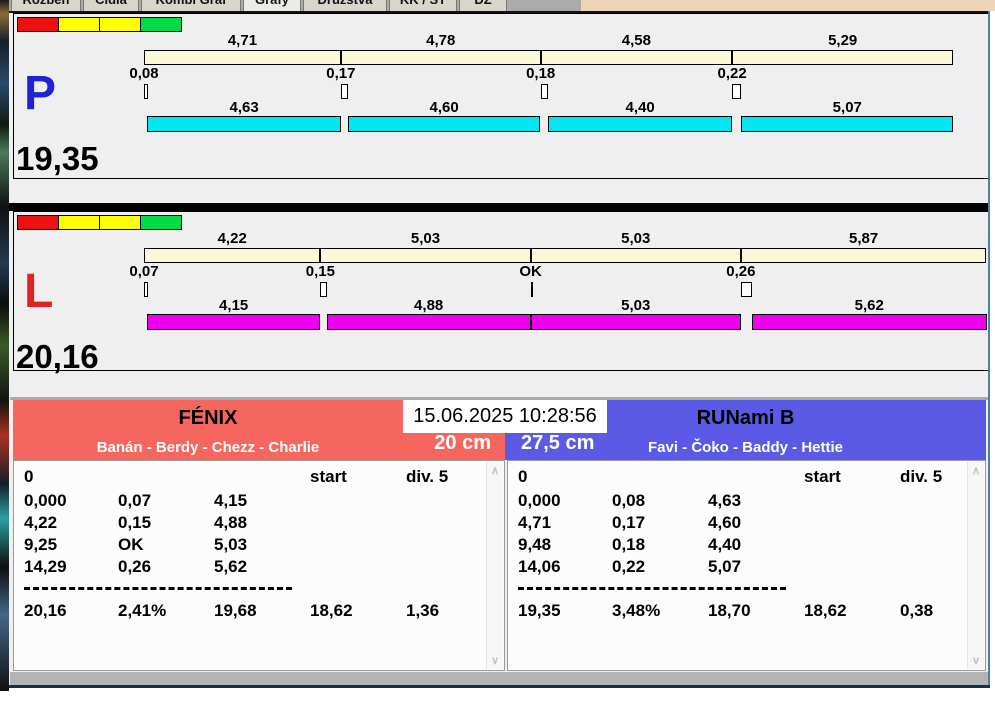 The height and width of the screenshot is (716, 995). I want to click on gross-time-label: 5,03, so click(636, 238).